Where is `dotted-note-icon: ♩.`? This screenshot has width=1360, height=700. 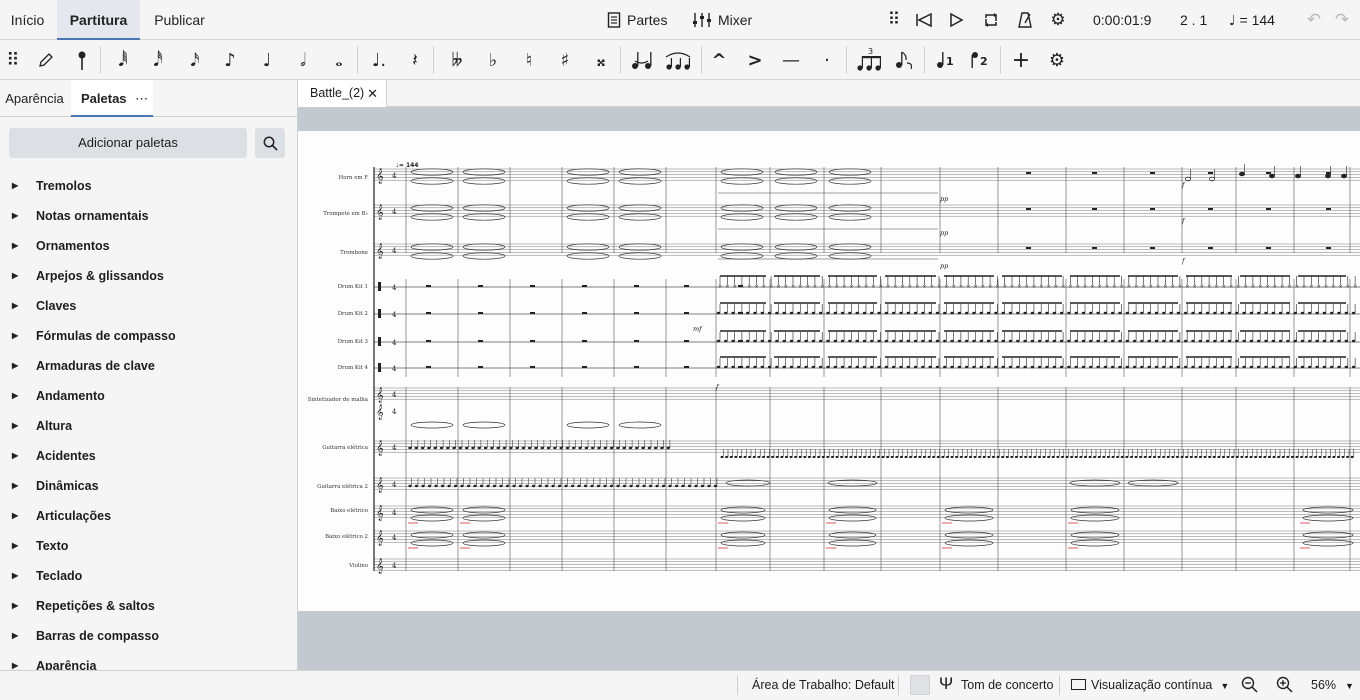 dotted-note-icon: ♩. is located at coordinates (379, 60).